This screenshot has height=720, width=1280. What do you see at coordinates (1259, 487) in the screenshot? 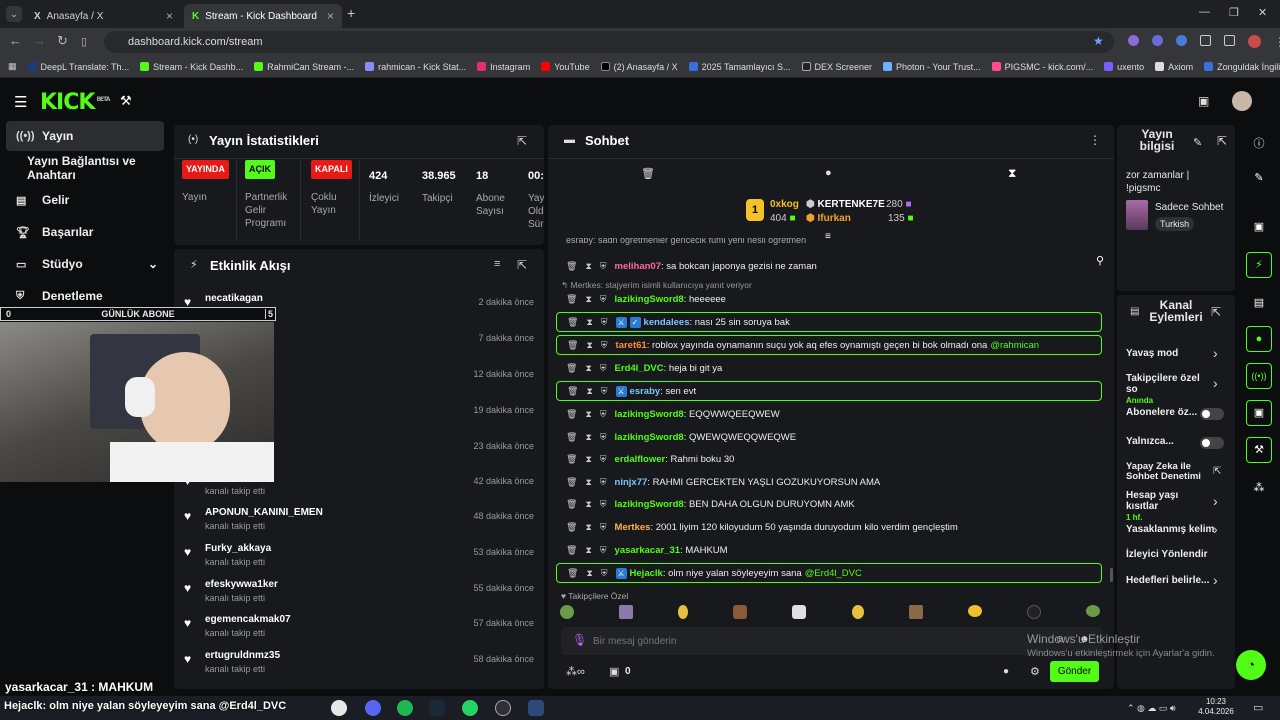
I see `dots-icon: ⁂` at bounding box center [1259, 487].